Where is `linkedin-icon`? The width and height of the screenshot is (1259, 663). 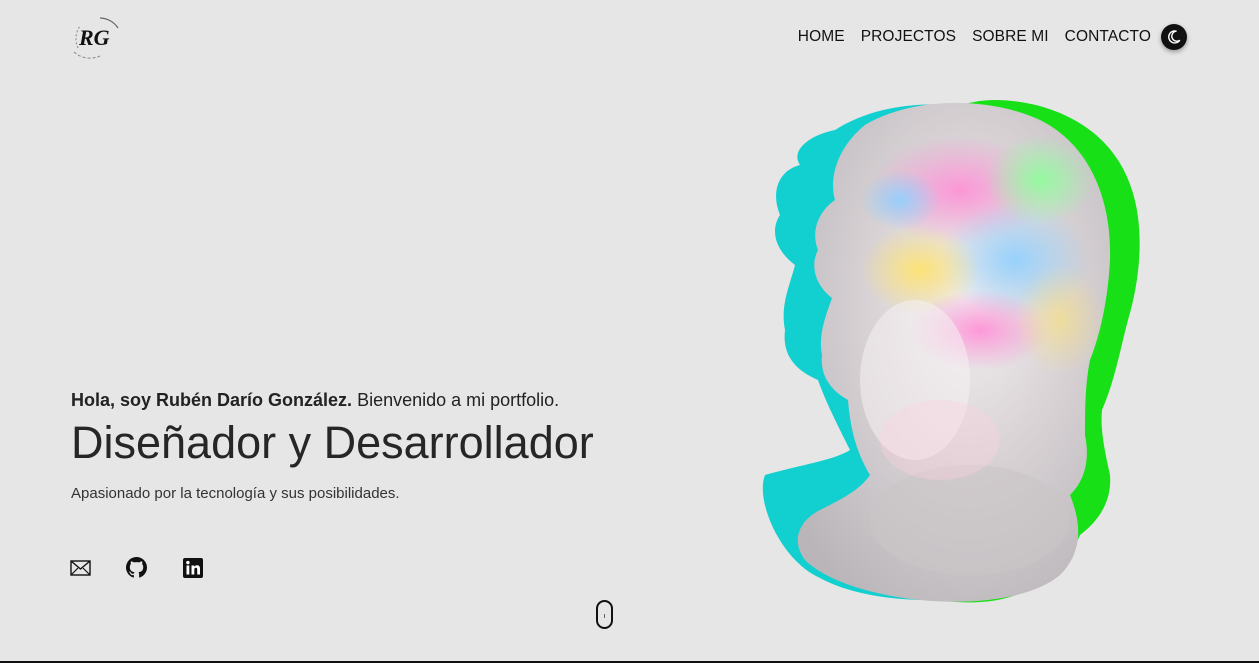
linkedin-icon is located at coordinates (192, 567).